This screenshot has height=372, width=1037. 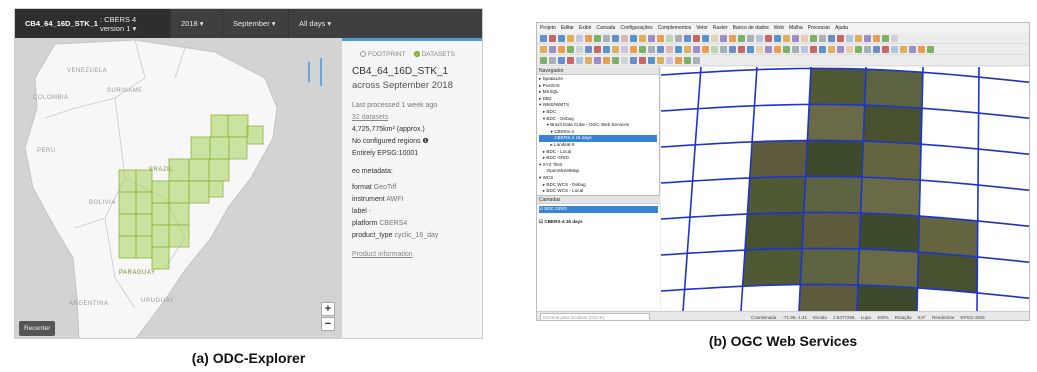 What do you see at coordinates (414, 254) in the screenshot?
I see `product-info-link: Product information` at bounding box center [414, 254].